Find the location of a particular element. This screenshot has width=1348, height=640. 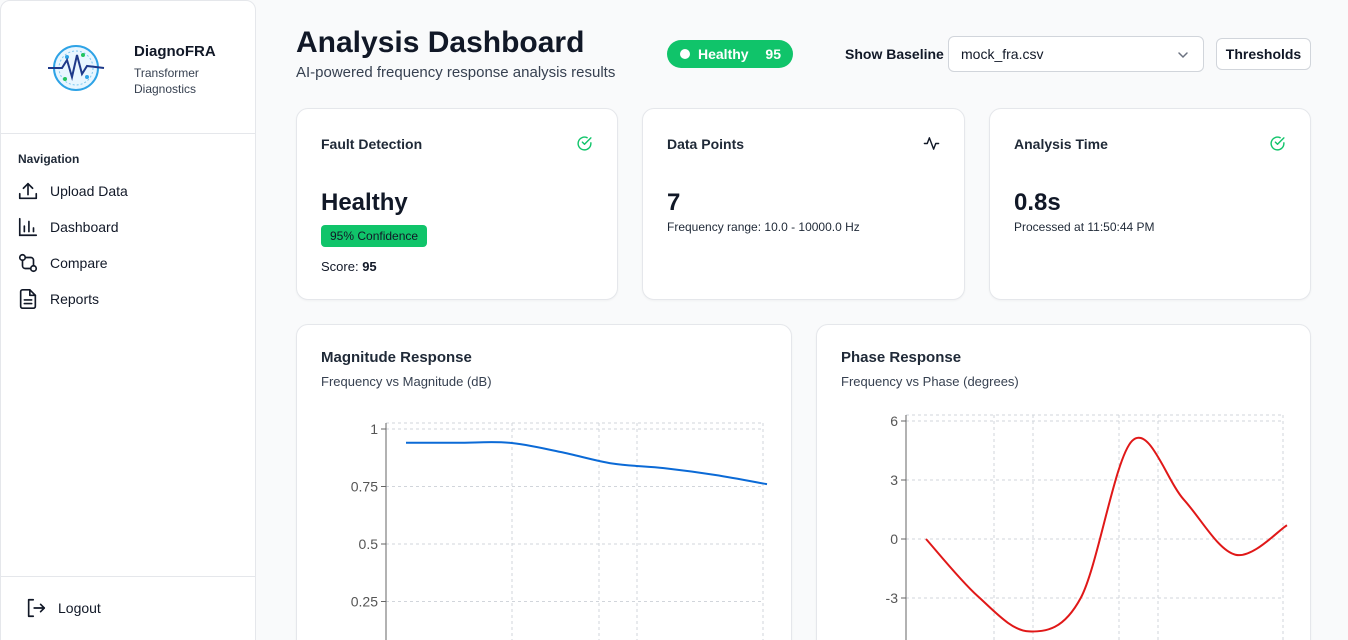

y-tick-label: 0.5 is located at coordinates (369, 544).